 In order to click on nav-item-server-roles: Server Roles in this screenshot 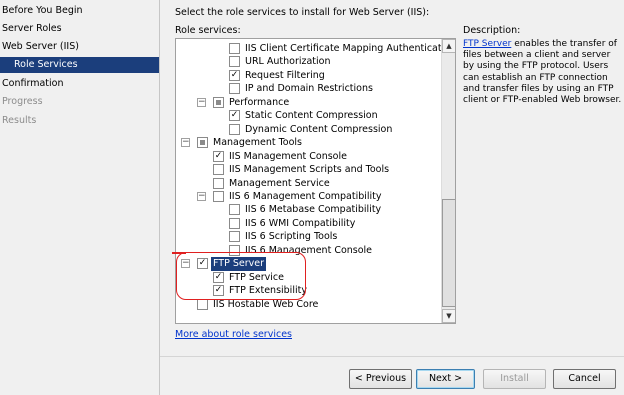, I will do `click(79, 29)`.